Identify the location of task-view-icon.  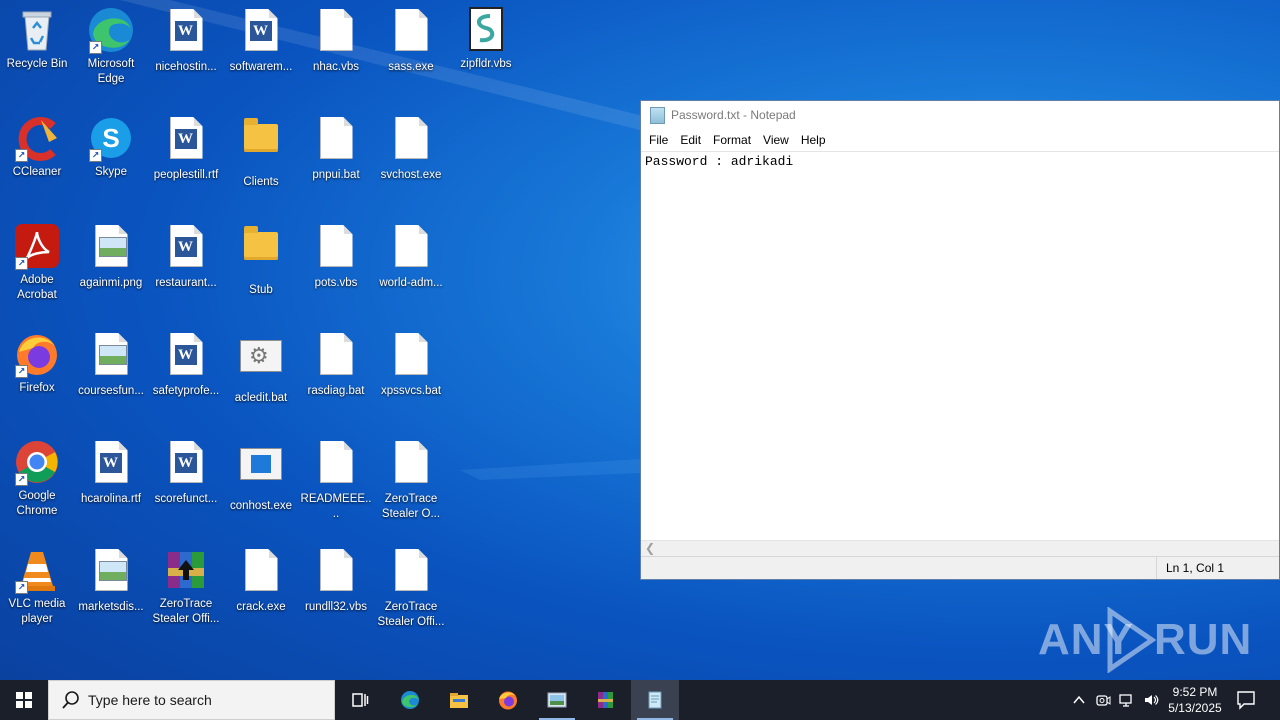
(360, 700).